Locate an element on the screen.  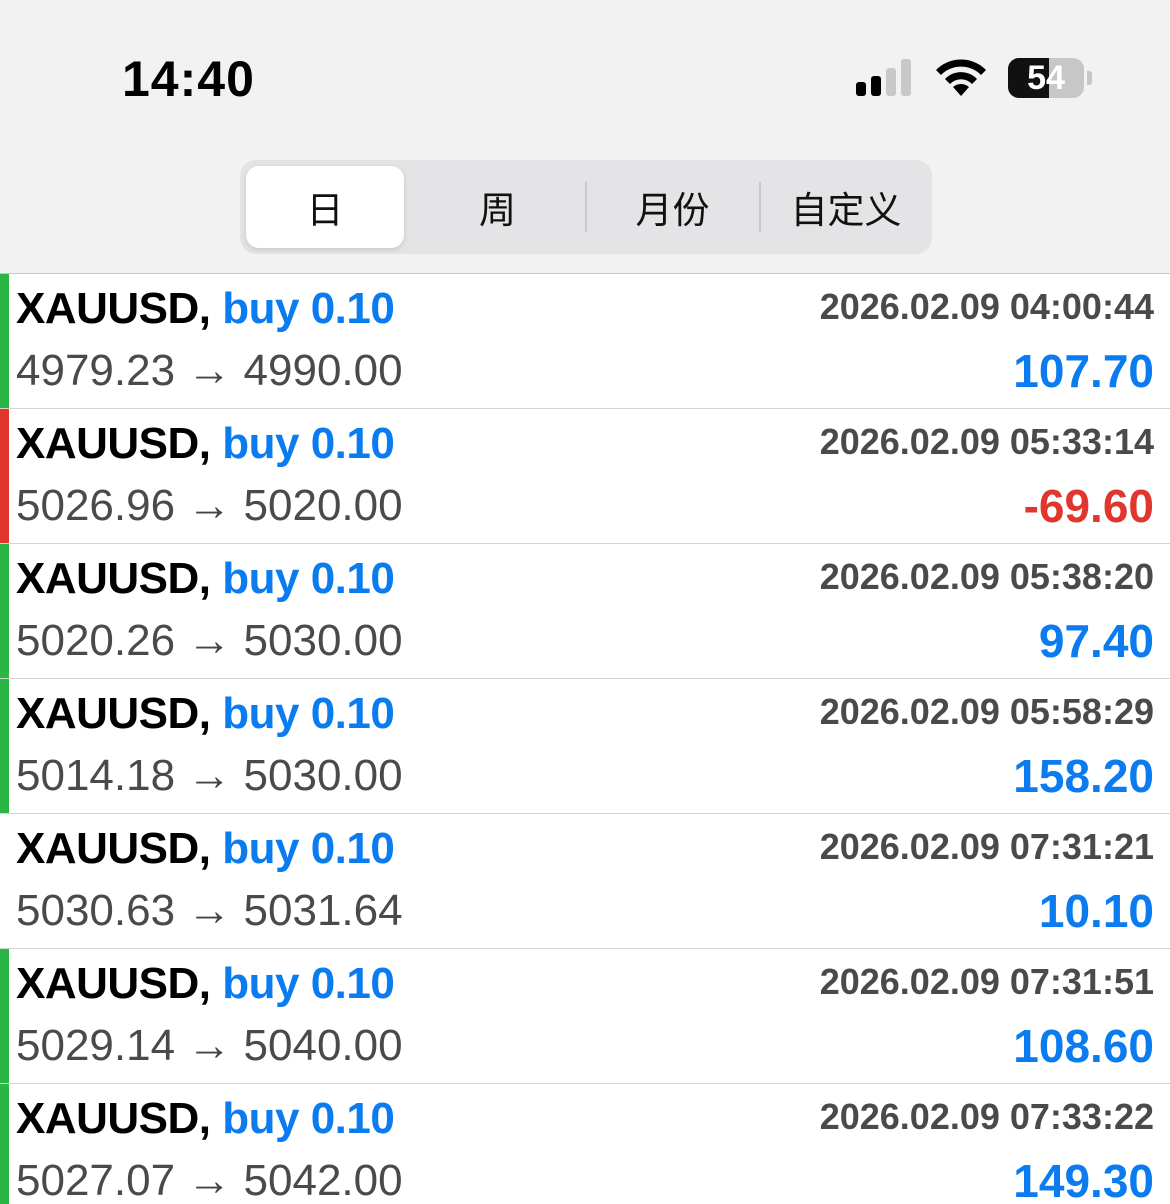
trade-time: 2026.02.09 04:00:44 is located at coordinates (986, 306).